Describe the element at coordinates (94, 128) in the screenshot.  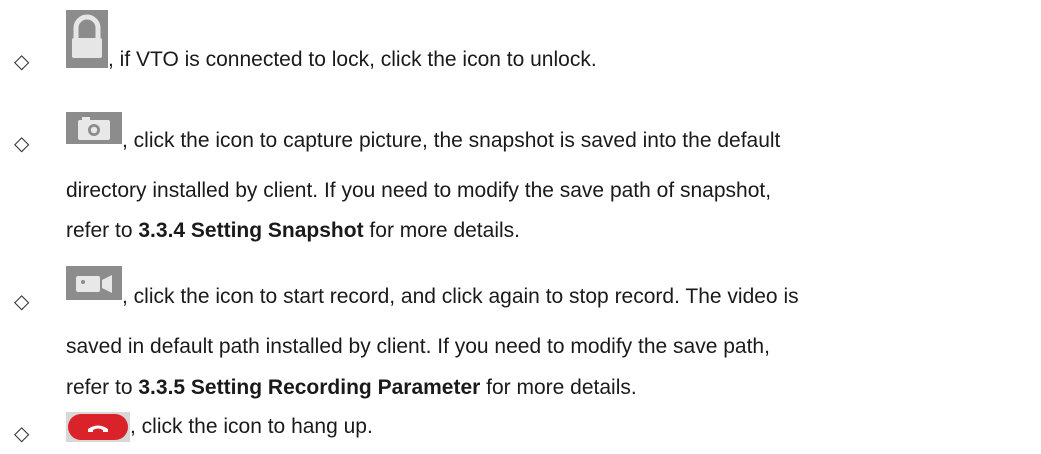
I see `camera-icon` at that location.